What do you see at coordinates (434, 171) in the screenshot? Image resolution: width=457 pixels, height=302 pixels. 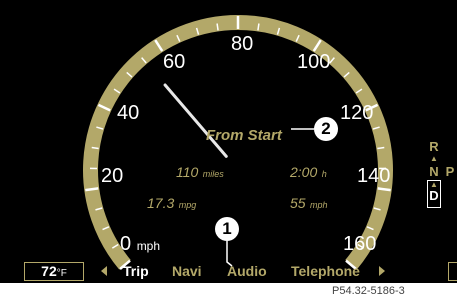 I see `gear-neutral: N` at bounding box center [434, 171].